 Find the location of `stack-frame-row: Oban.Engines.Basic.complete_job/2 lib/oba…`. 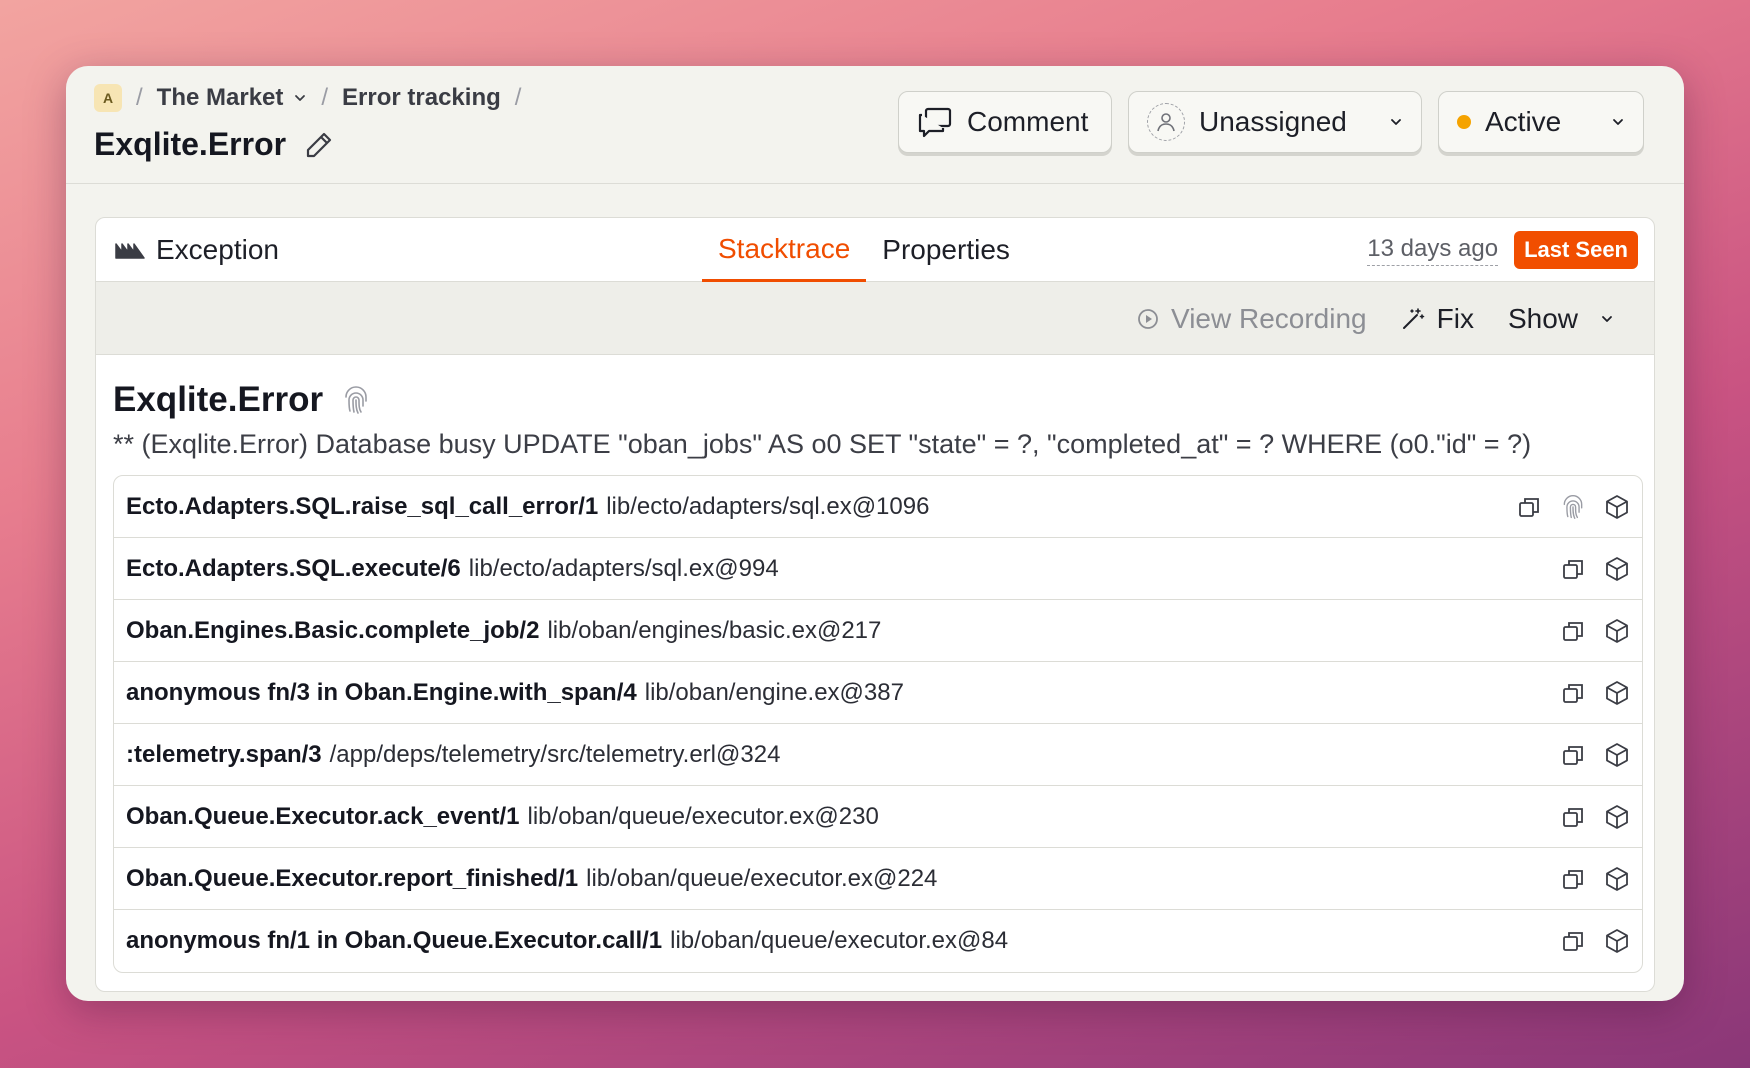

stack-frame-row: Oban.Engines.Basic.complete_job/2 lib/oba… is located at coordinates (878, 631).